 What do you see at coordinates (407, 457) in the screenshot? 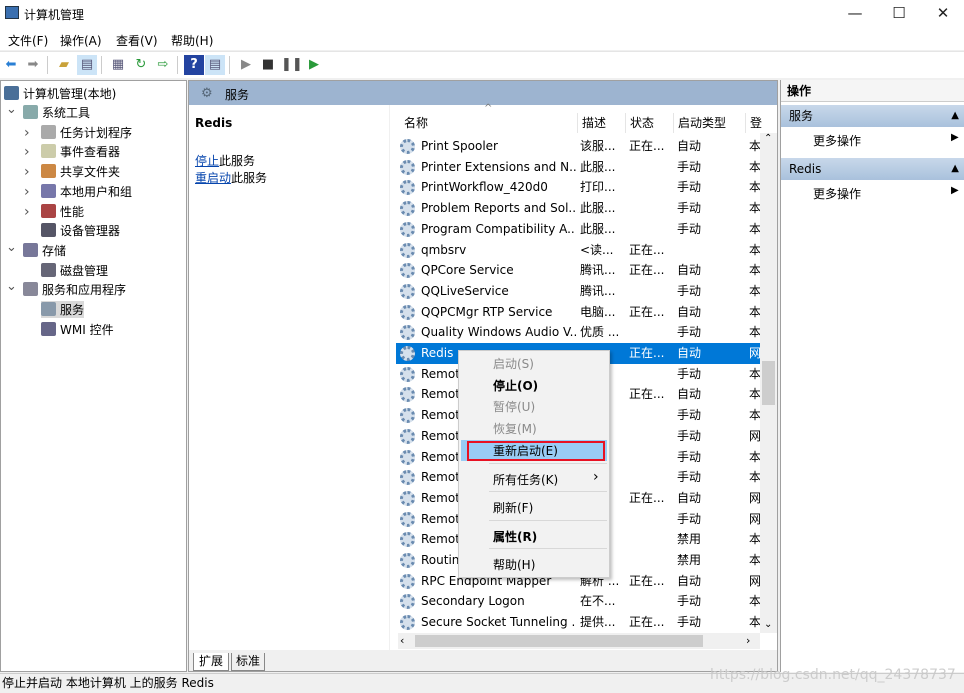
I see `service-gear-icon` at bounding box center [407, 457].